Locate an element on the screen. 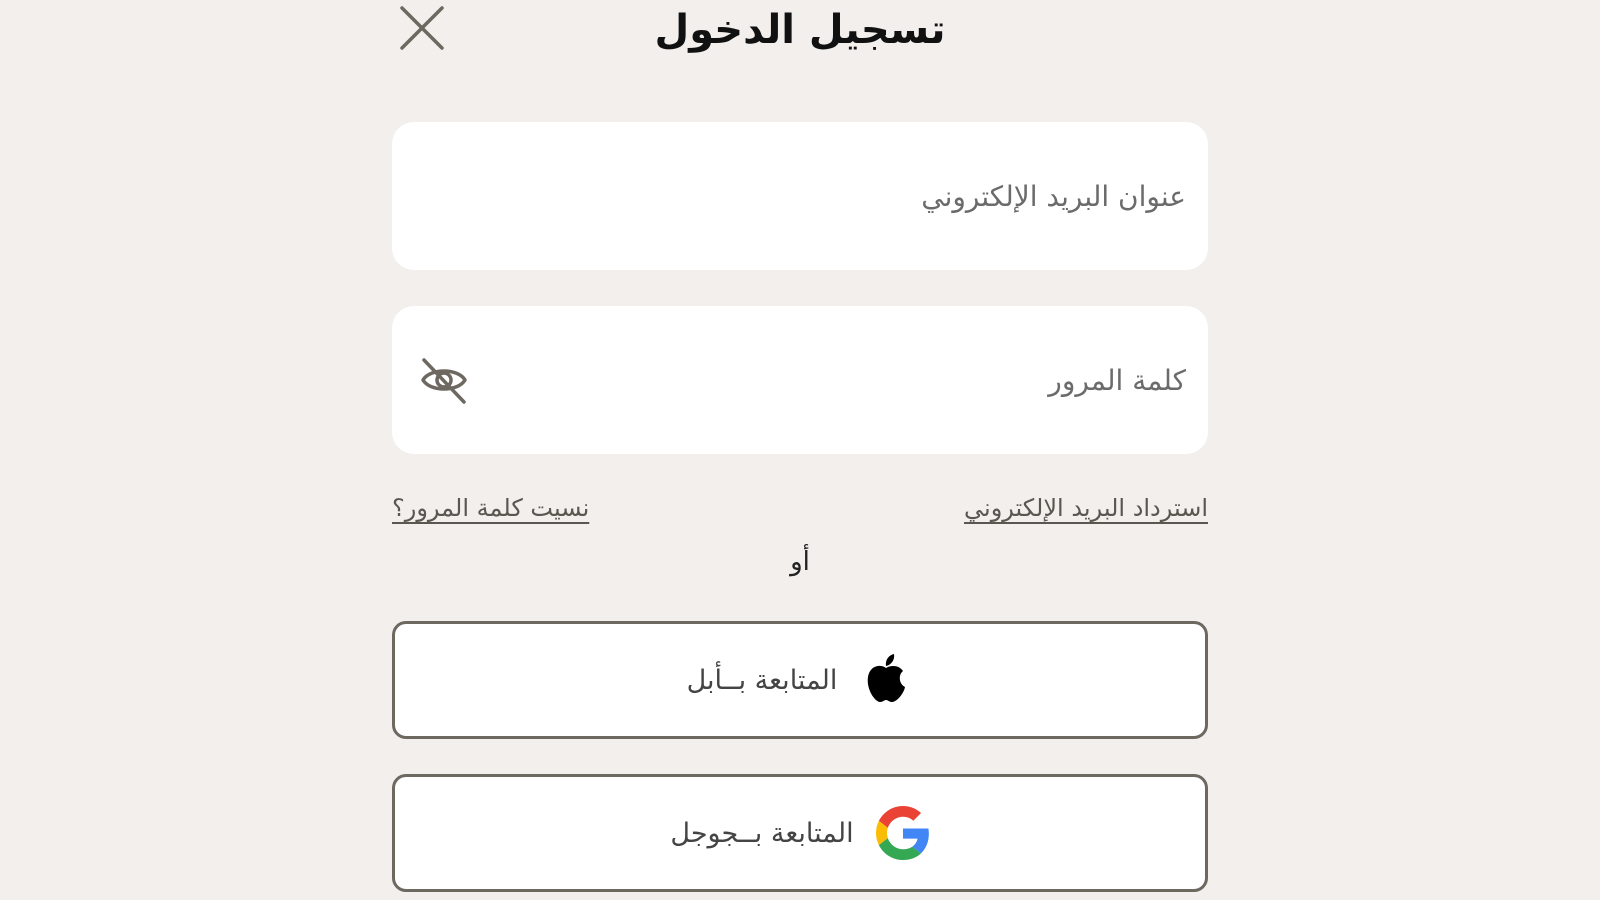 The height and width of the screenshot is (900, 1600). recover-email-link: استرداد البريد الإلكتروني is located at coordinates (1086, 508).